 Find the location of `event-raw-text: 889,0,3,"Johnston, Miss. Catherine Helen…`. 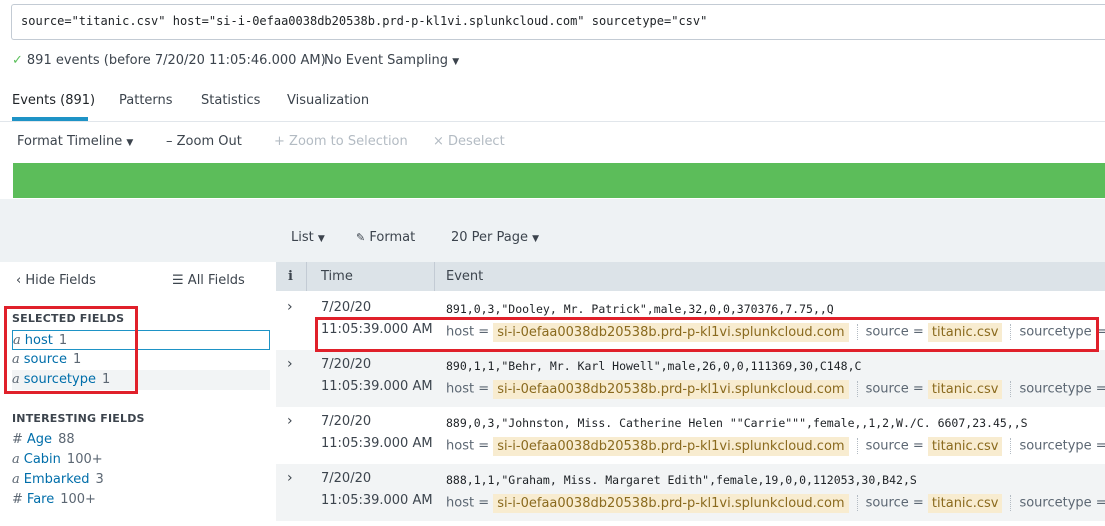

event-raw-text: 889,0,3,"Johnston, Miss. Catherine Helen… is located at coordinates (737, 423).